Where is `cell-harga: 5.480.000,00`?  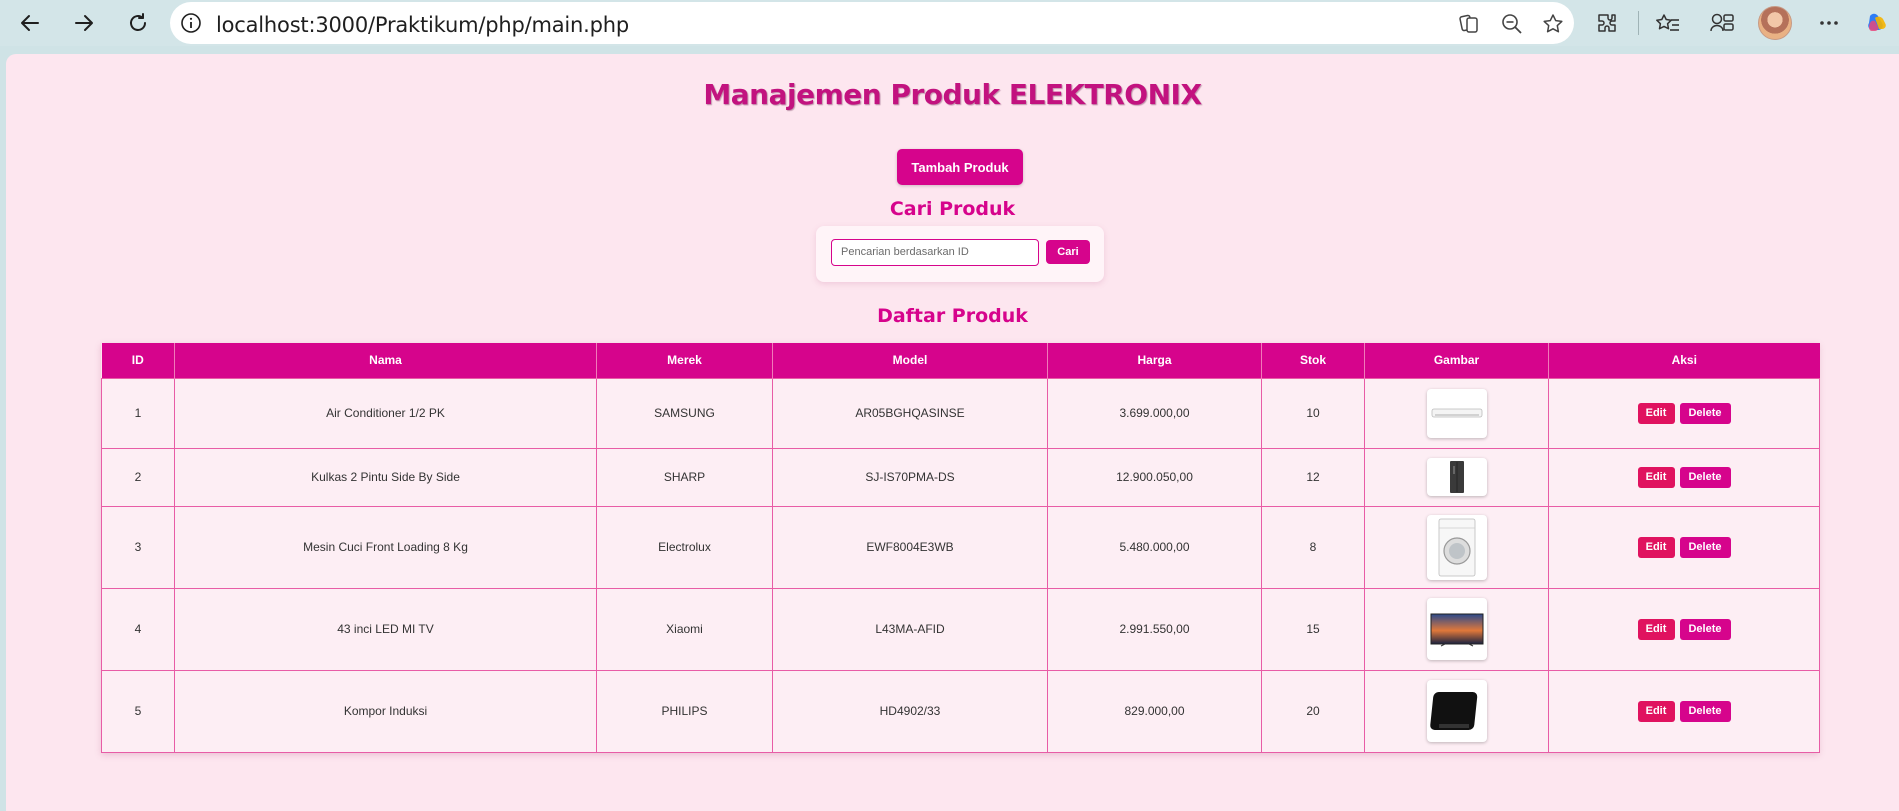 cell-harga: 5.480.000,00 is located at coordinates (1154, 547).